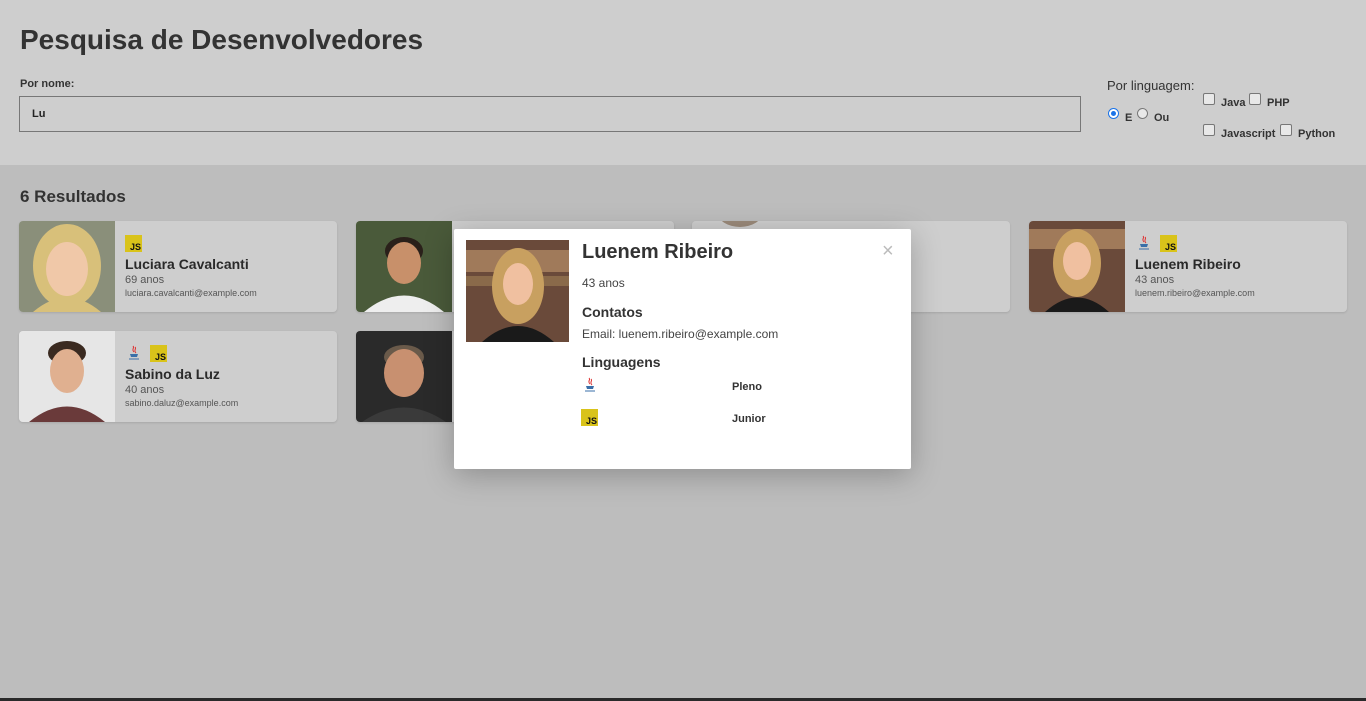  What do you see at coordinates (603, 283) in the screenshot?
I see `modal-developer-age: 43 anos` at bounding box center [603, 283].